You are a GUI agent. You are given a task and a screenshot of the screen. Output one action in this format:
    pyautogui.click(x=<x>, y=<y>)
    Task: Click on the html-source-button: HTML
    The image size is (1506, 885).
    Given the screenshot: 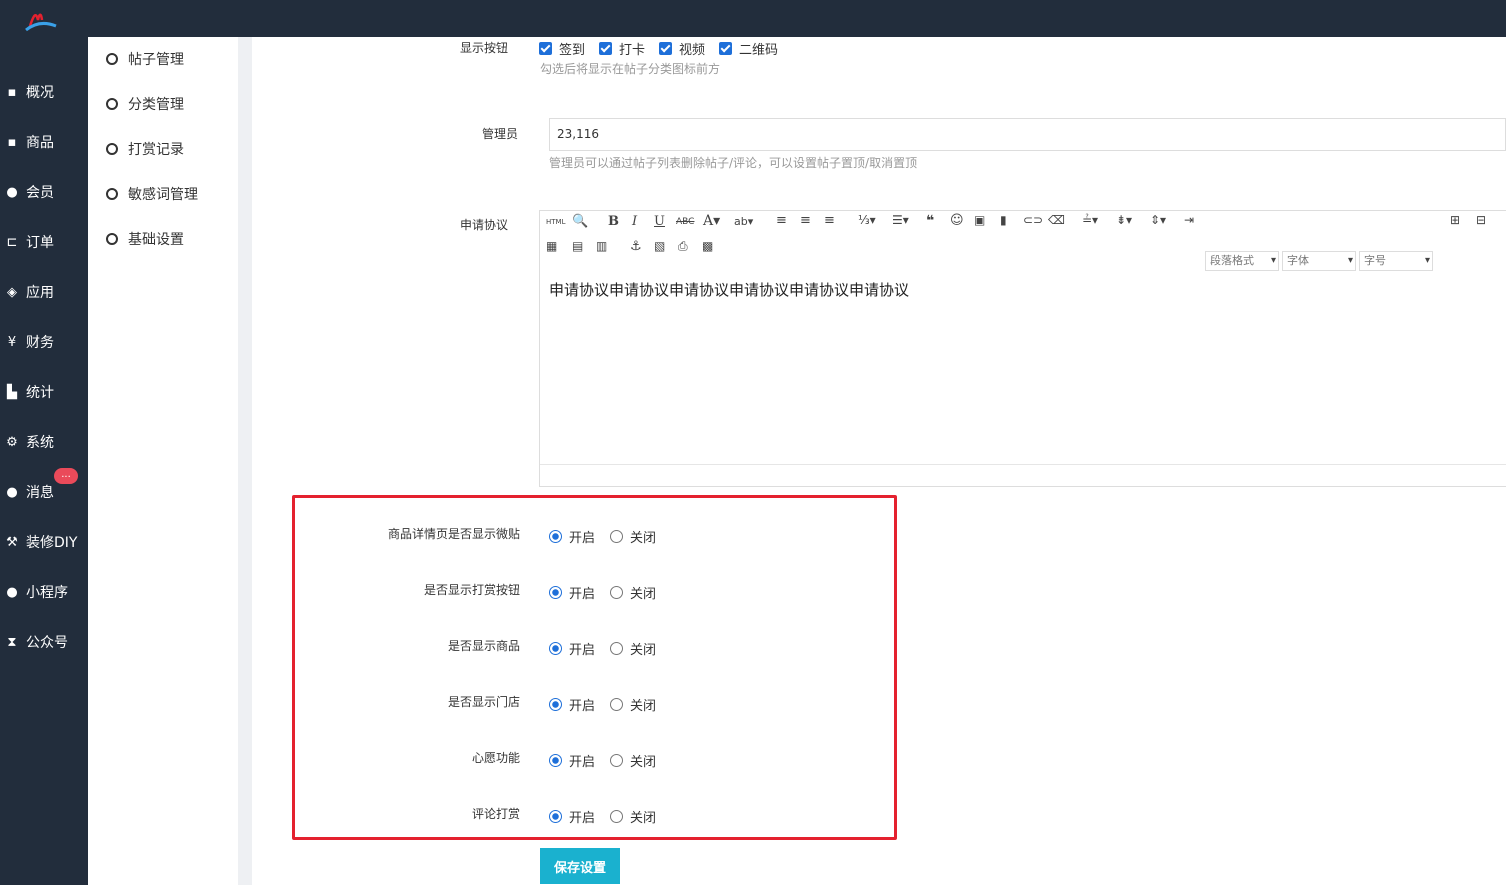 What is the action you would take?
    pyautogui.click(x=555, y=222)
    